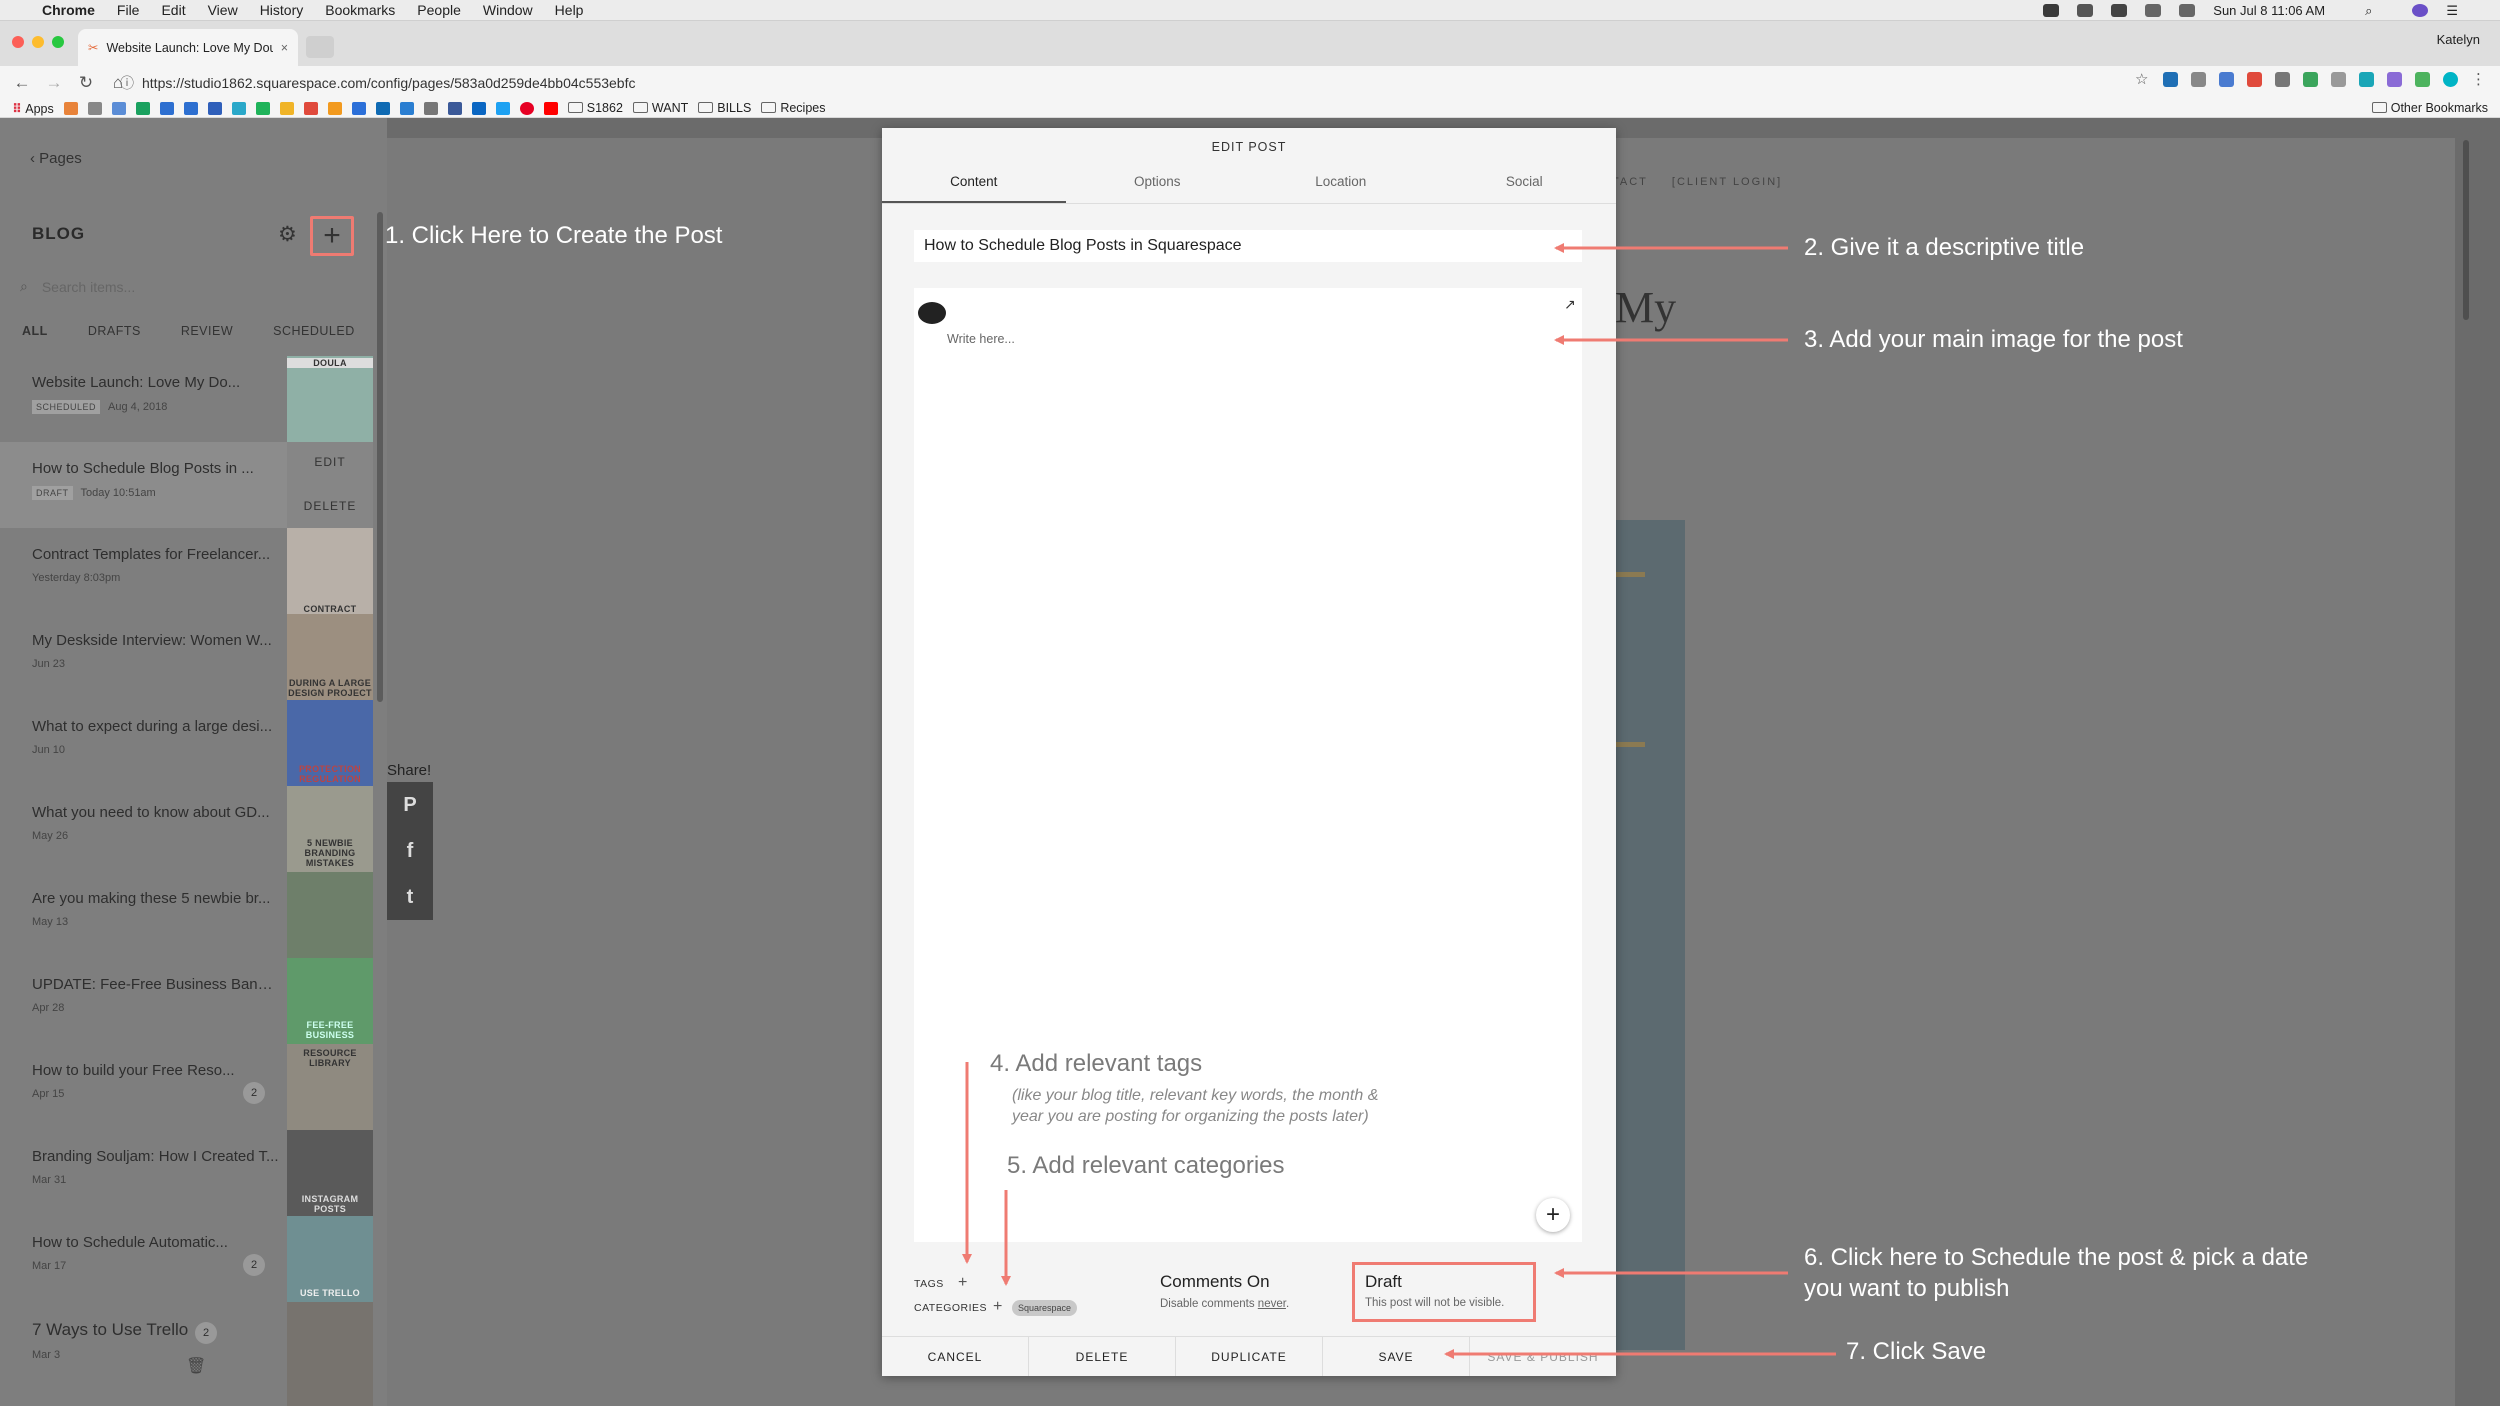 The height and width of the screenshot is (1406, 2500). What do you see at coordinates (1553, 1215) in the screenshot?
I see `insert-block-button: +` at bounding box center [1553, 1215].